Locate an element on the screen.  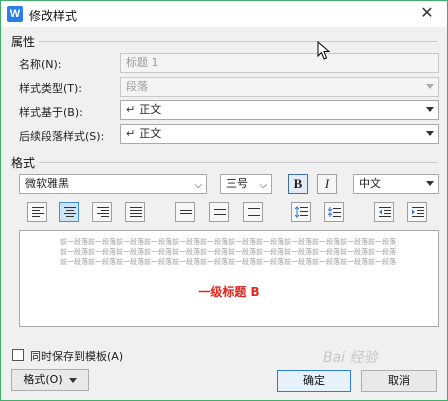
format-section-title: 格式 is located at coordinates (23, 163).